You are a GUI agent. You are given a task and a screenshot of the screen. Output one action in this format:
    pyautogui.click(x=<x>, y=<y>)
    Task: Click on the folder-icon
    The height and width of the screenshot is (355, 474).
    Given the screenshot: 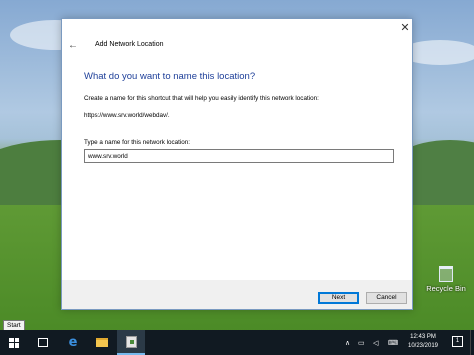 What is the action you would take?
    pyautogui.click(x=102, y=342)
    